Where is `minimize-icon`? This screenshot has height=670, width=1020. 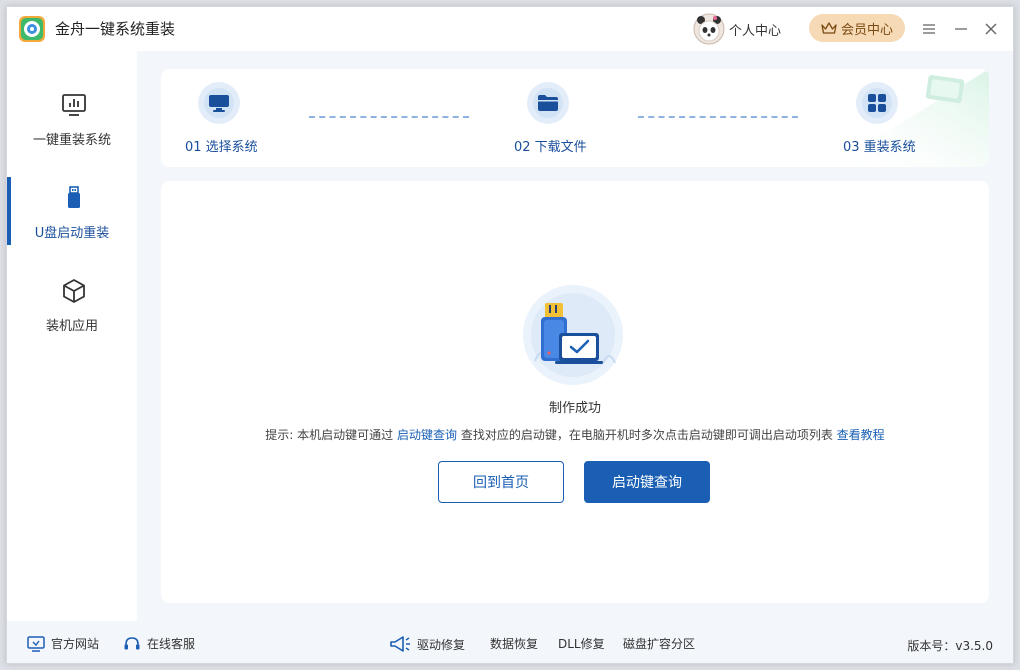 minimize-icon is located at coordinates (961, 29).